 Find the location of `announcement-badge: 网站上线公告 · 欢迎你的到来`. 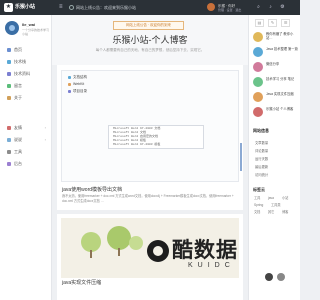

announcement-badge: 网站上线公告 · 欢迎你的到来 is located at coordinates (148, 25).